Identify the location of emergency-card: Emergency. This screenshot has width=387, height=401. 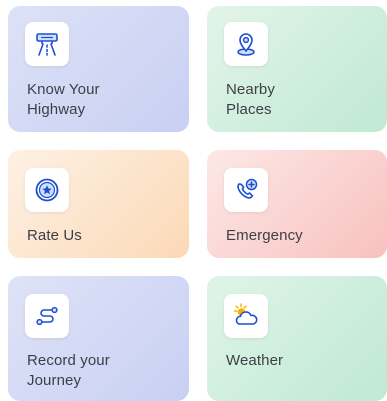
(297, 204).